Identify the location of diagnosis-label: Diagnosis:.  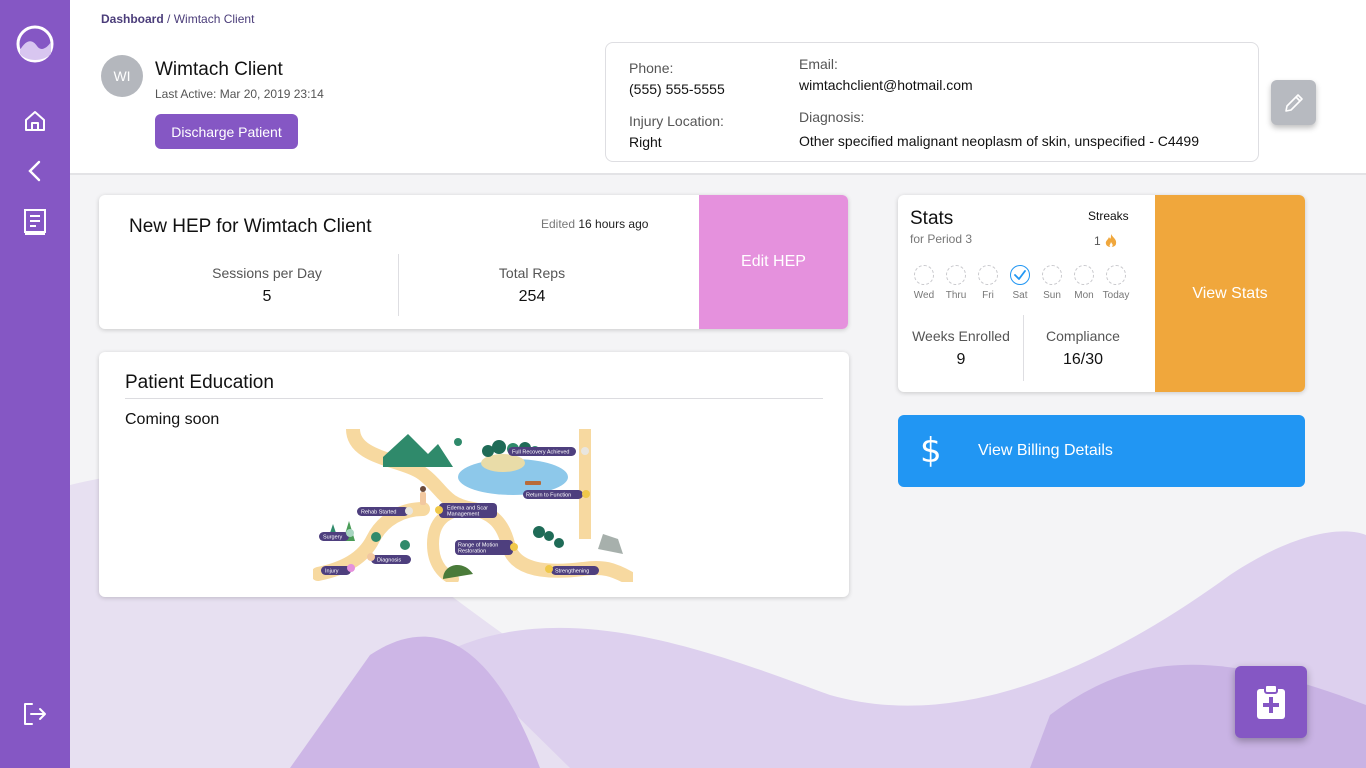
(832, 117).